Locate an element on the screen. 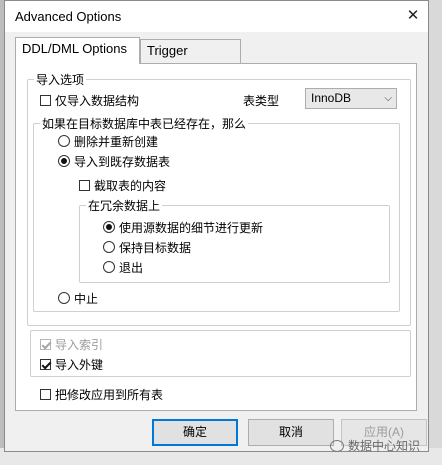 The image size is (442, 465). exit-radio: 退出 is located at coordinates (123, 267).